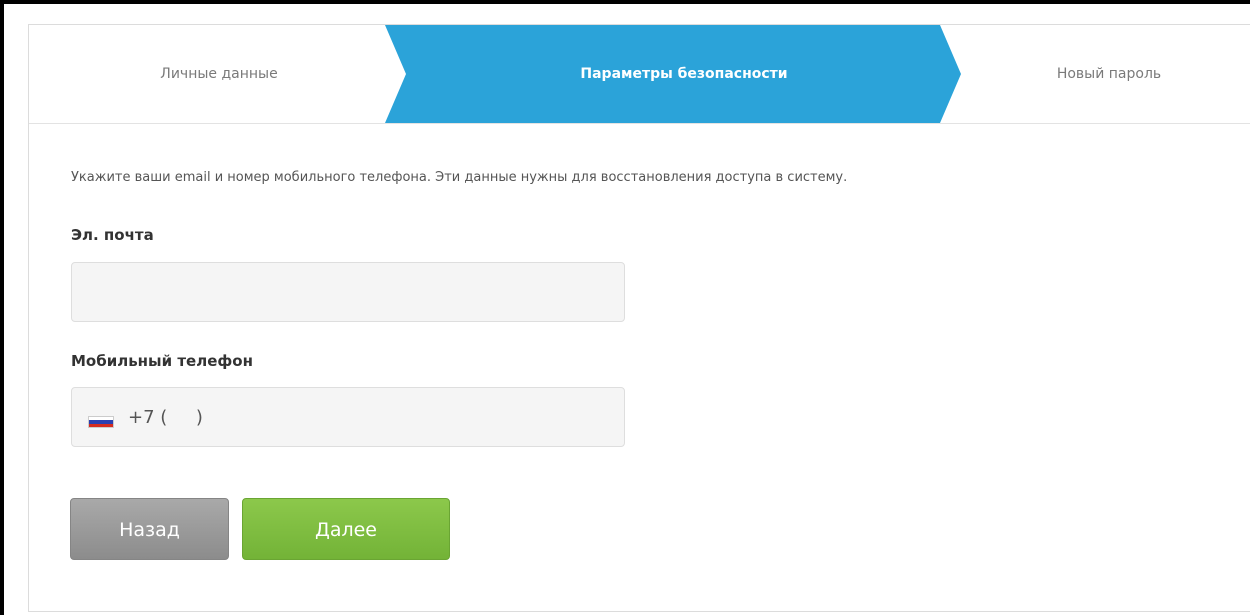 This screenshot has width=1250, height=615. I want to click on email-label: Эл. почта, so click(112, 235).